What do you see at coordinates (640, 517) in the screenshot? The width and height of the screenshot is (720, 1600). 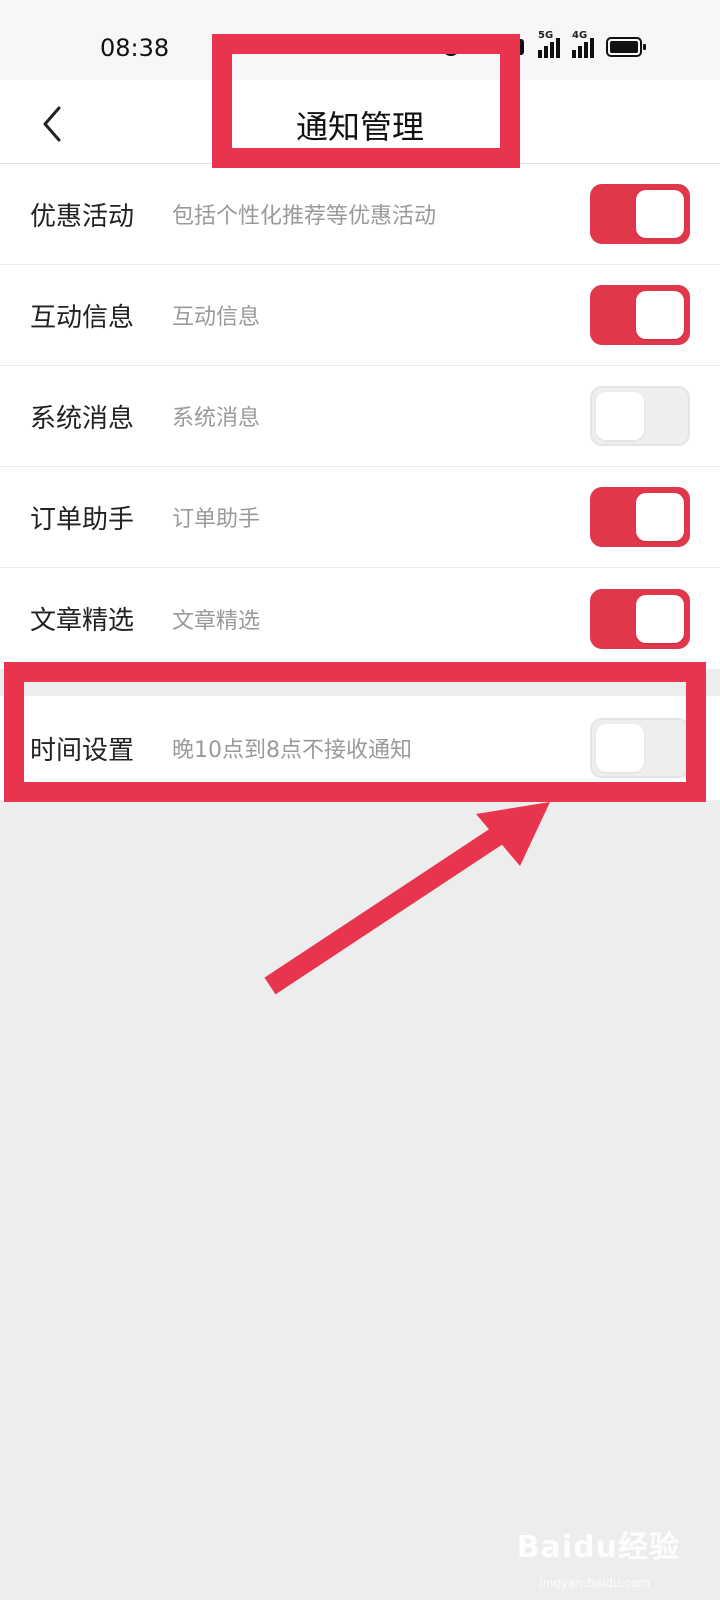 I see `orders-toggle` at bounding box center [640, 517].